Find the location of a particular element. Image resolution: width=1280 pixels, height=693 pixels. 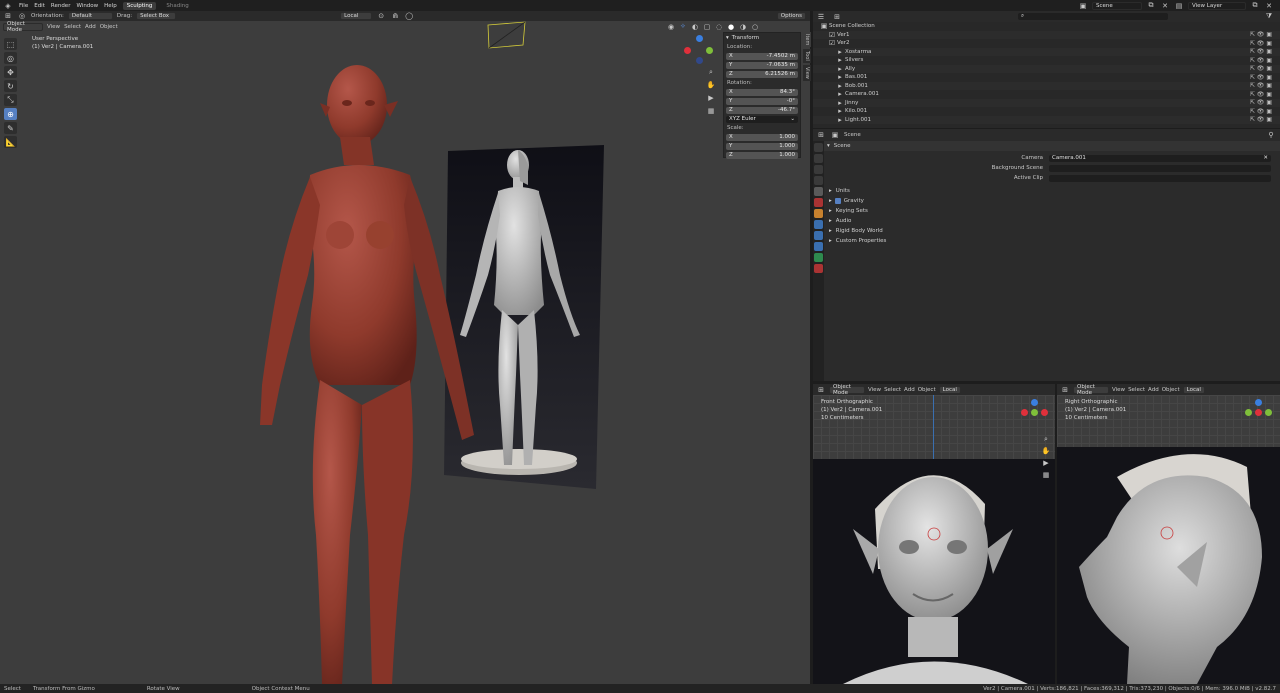

rotation-y-field: Y -0° is located at coordinates (762, 101).